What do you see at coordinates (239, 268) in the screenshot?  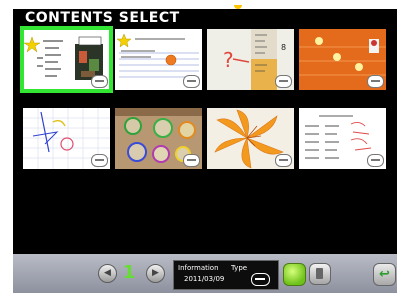 I see `type-label: Type` at bounding box center [239, 268].